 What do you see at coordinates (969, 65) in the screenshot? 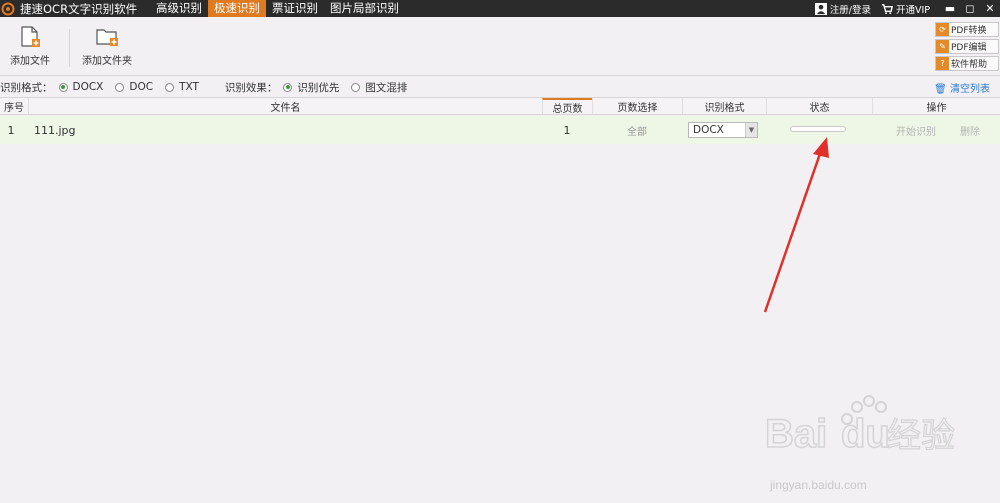
I see `help-label: 软件帮助` at bounding box center [969, 65].